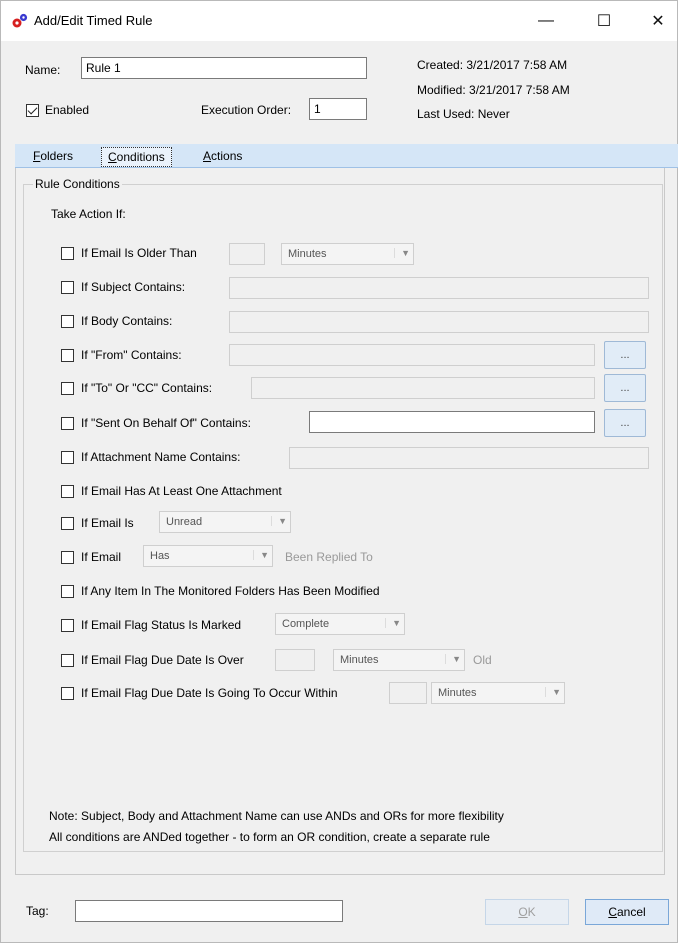 Image resolution: width=678 pixels, height=943 pixels. Describe the element at coordinates (224, 68) in the screenshot. I see `name-input: Rule 1` at that location.